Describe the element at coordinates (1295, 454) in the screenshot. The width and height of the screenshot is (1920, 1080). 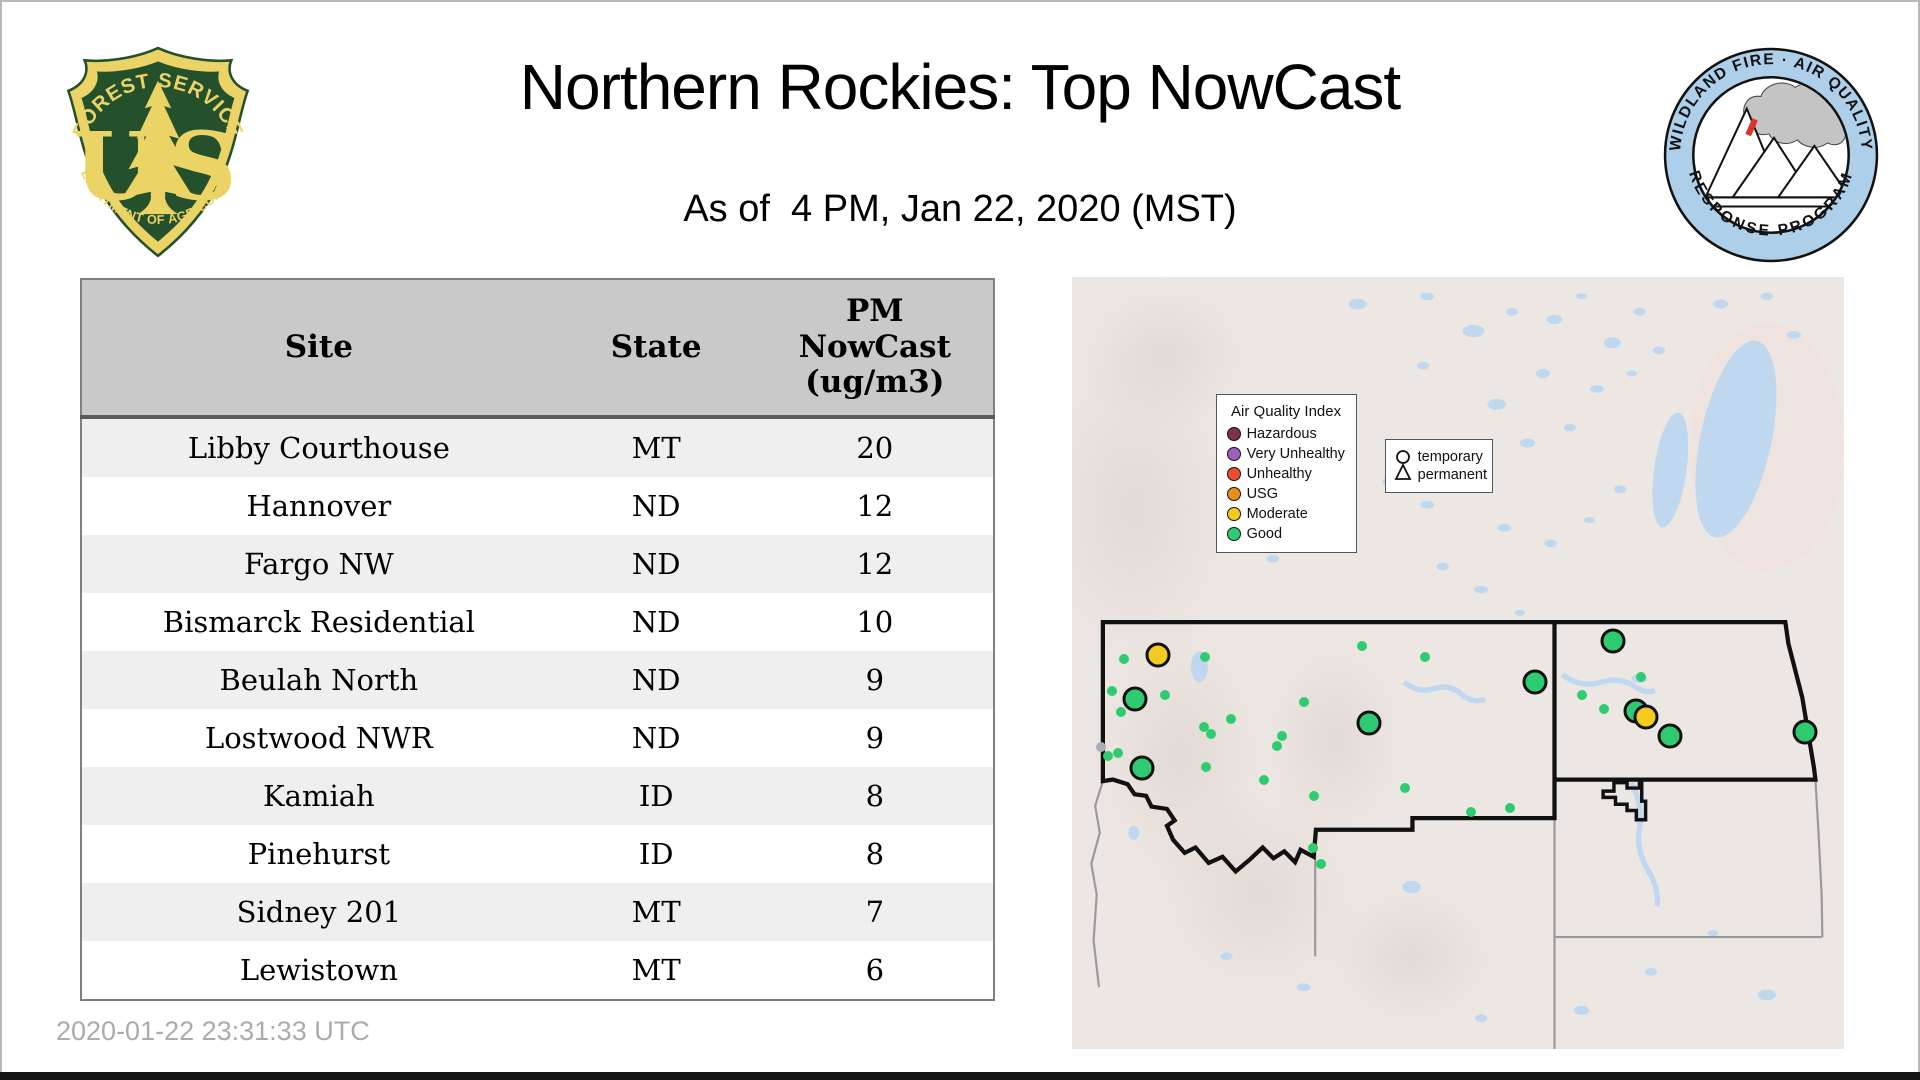
I see `aqi-category-label: Very Unhealthy` at that location.